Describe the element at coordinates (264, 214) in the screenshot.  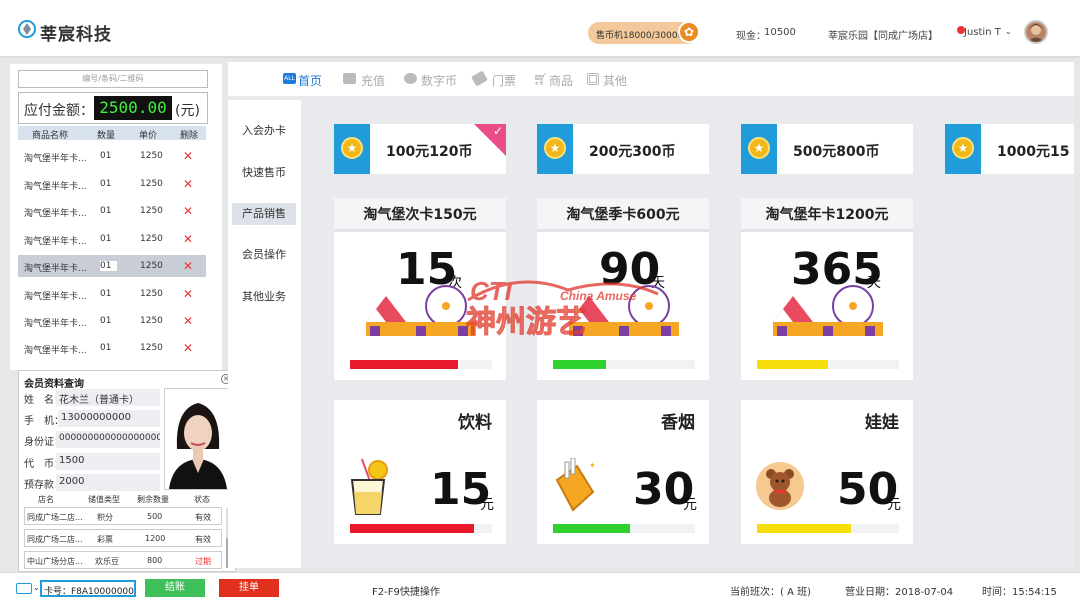
I see `nav-product-sales: 产品销售` at that location.